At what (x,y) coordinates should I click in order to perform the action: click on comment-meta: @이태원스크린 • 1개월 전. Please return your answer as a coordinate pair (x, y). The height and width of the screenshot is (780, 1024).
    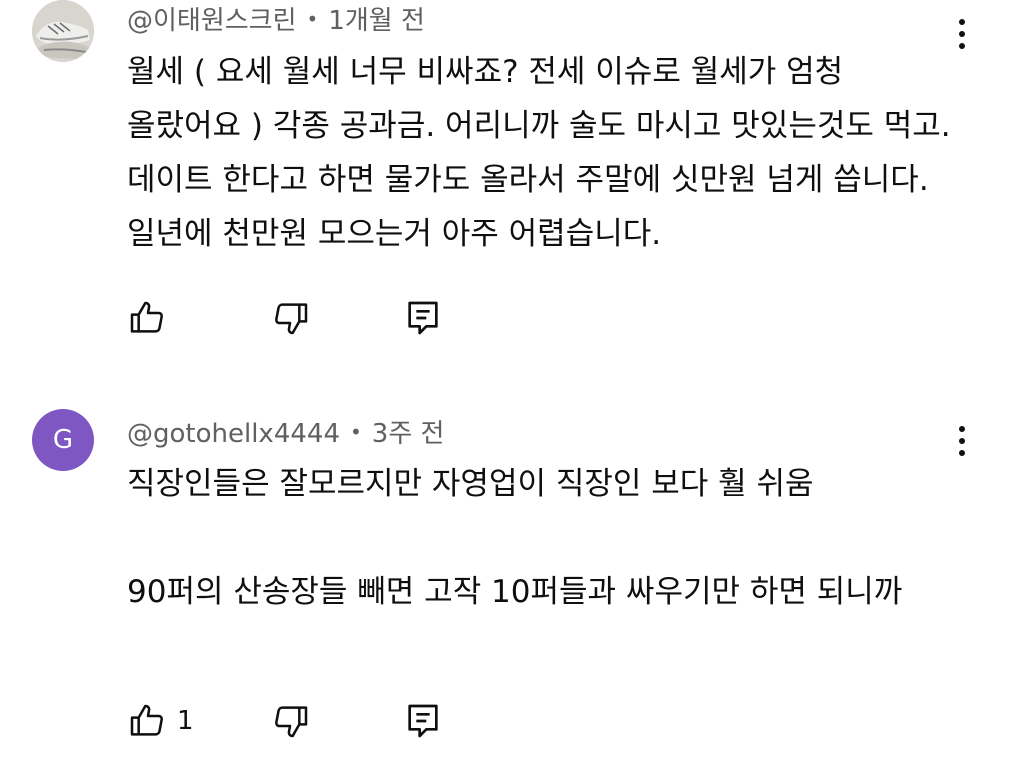
    Looking at the image, I should click on (276, 18).